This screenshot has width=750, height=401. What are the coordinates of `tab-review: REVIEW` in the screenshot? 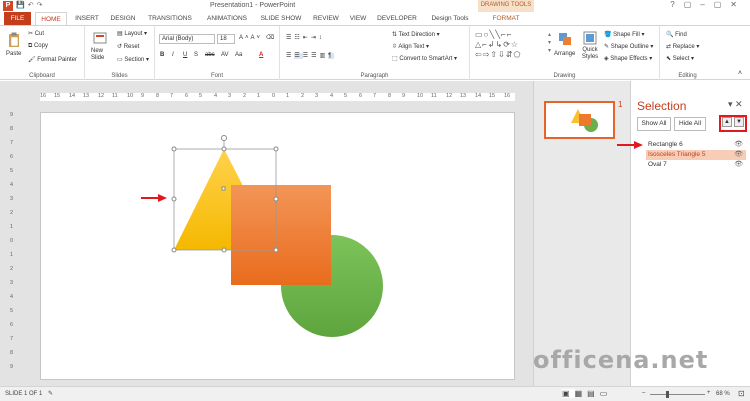 It's located at (326, 19).